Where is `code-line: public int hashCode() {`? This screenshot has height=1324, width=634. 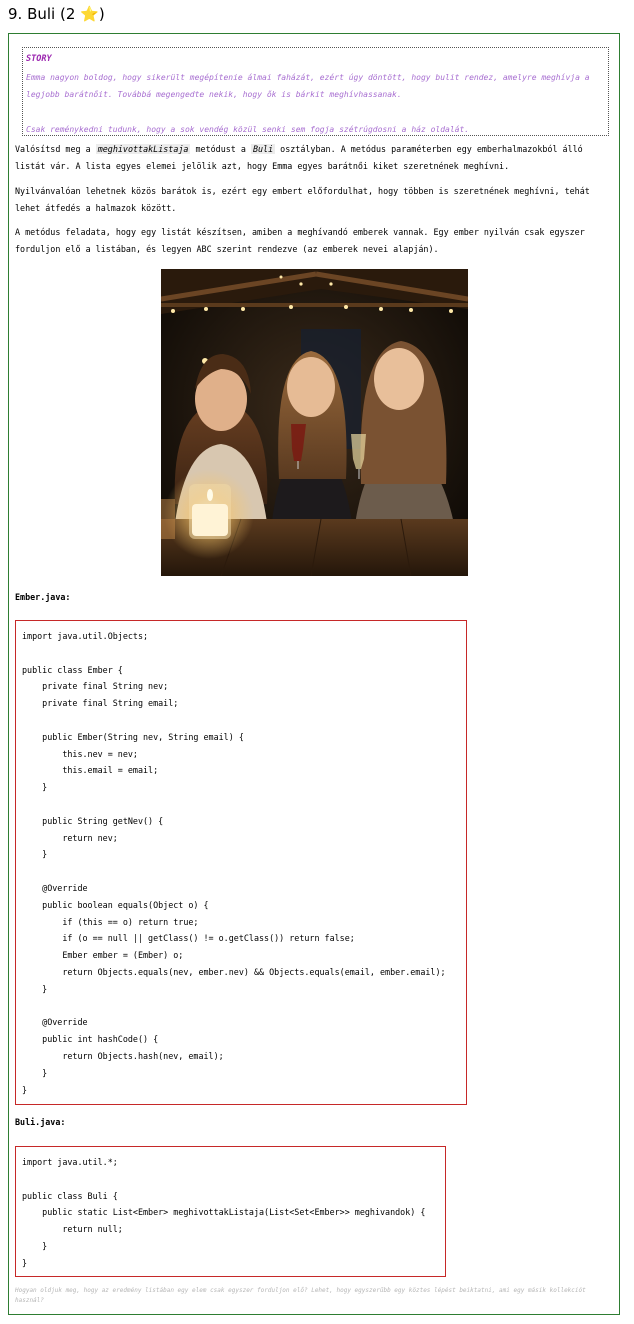 code-line: public int hashCode() { is located at coordinates (90, 1039).